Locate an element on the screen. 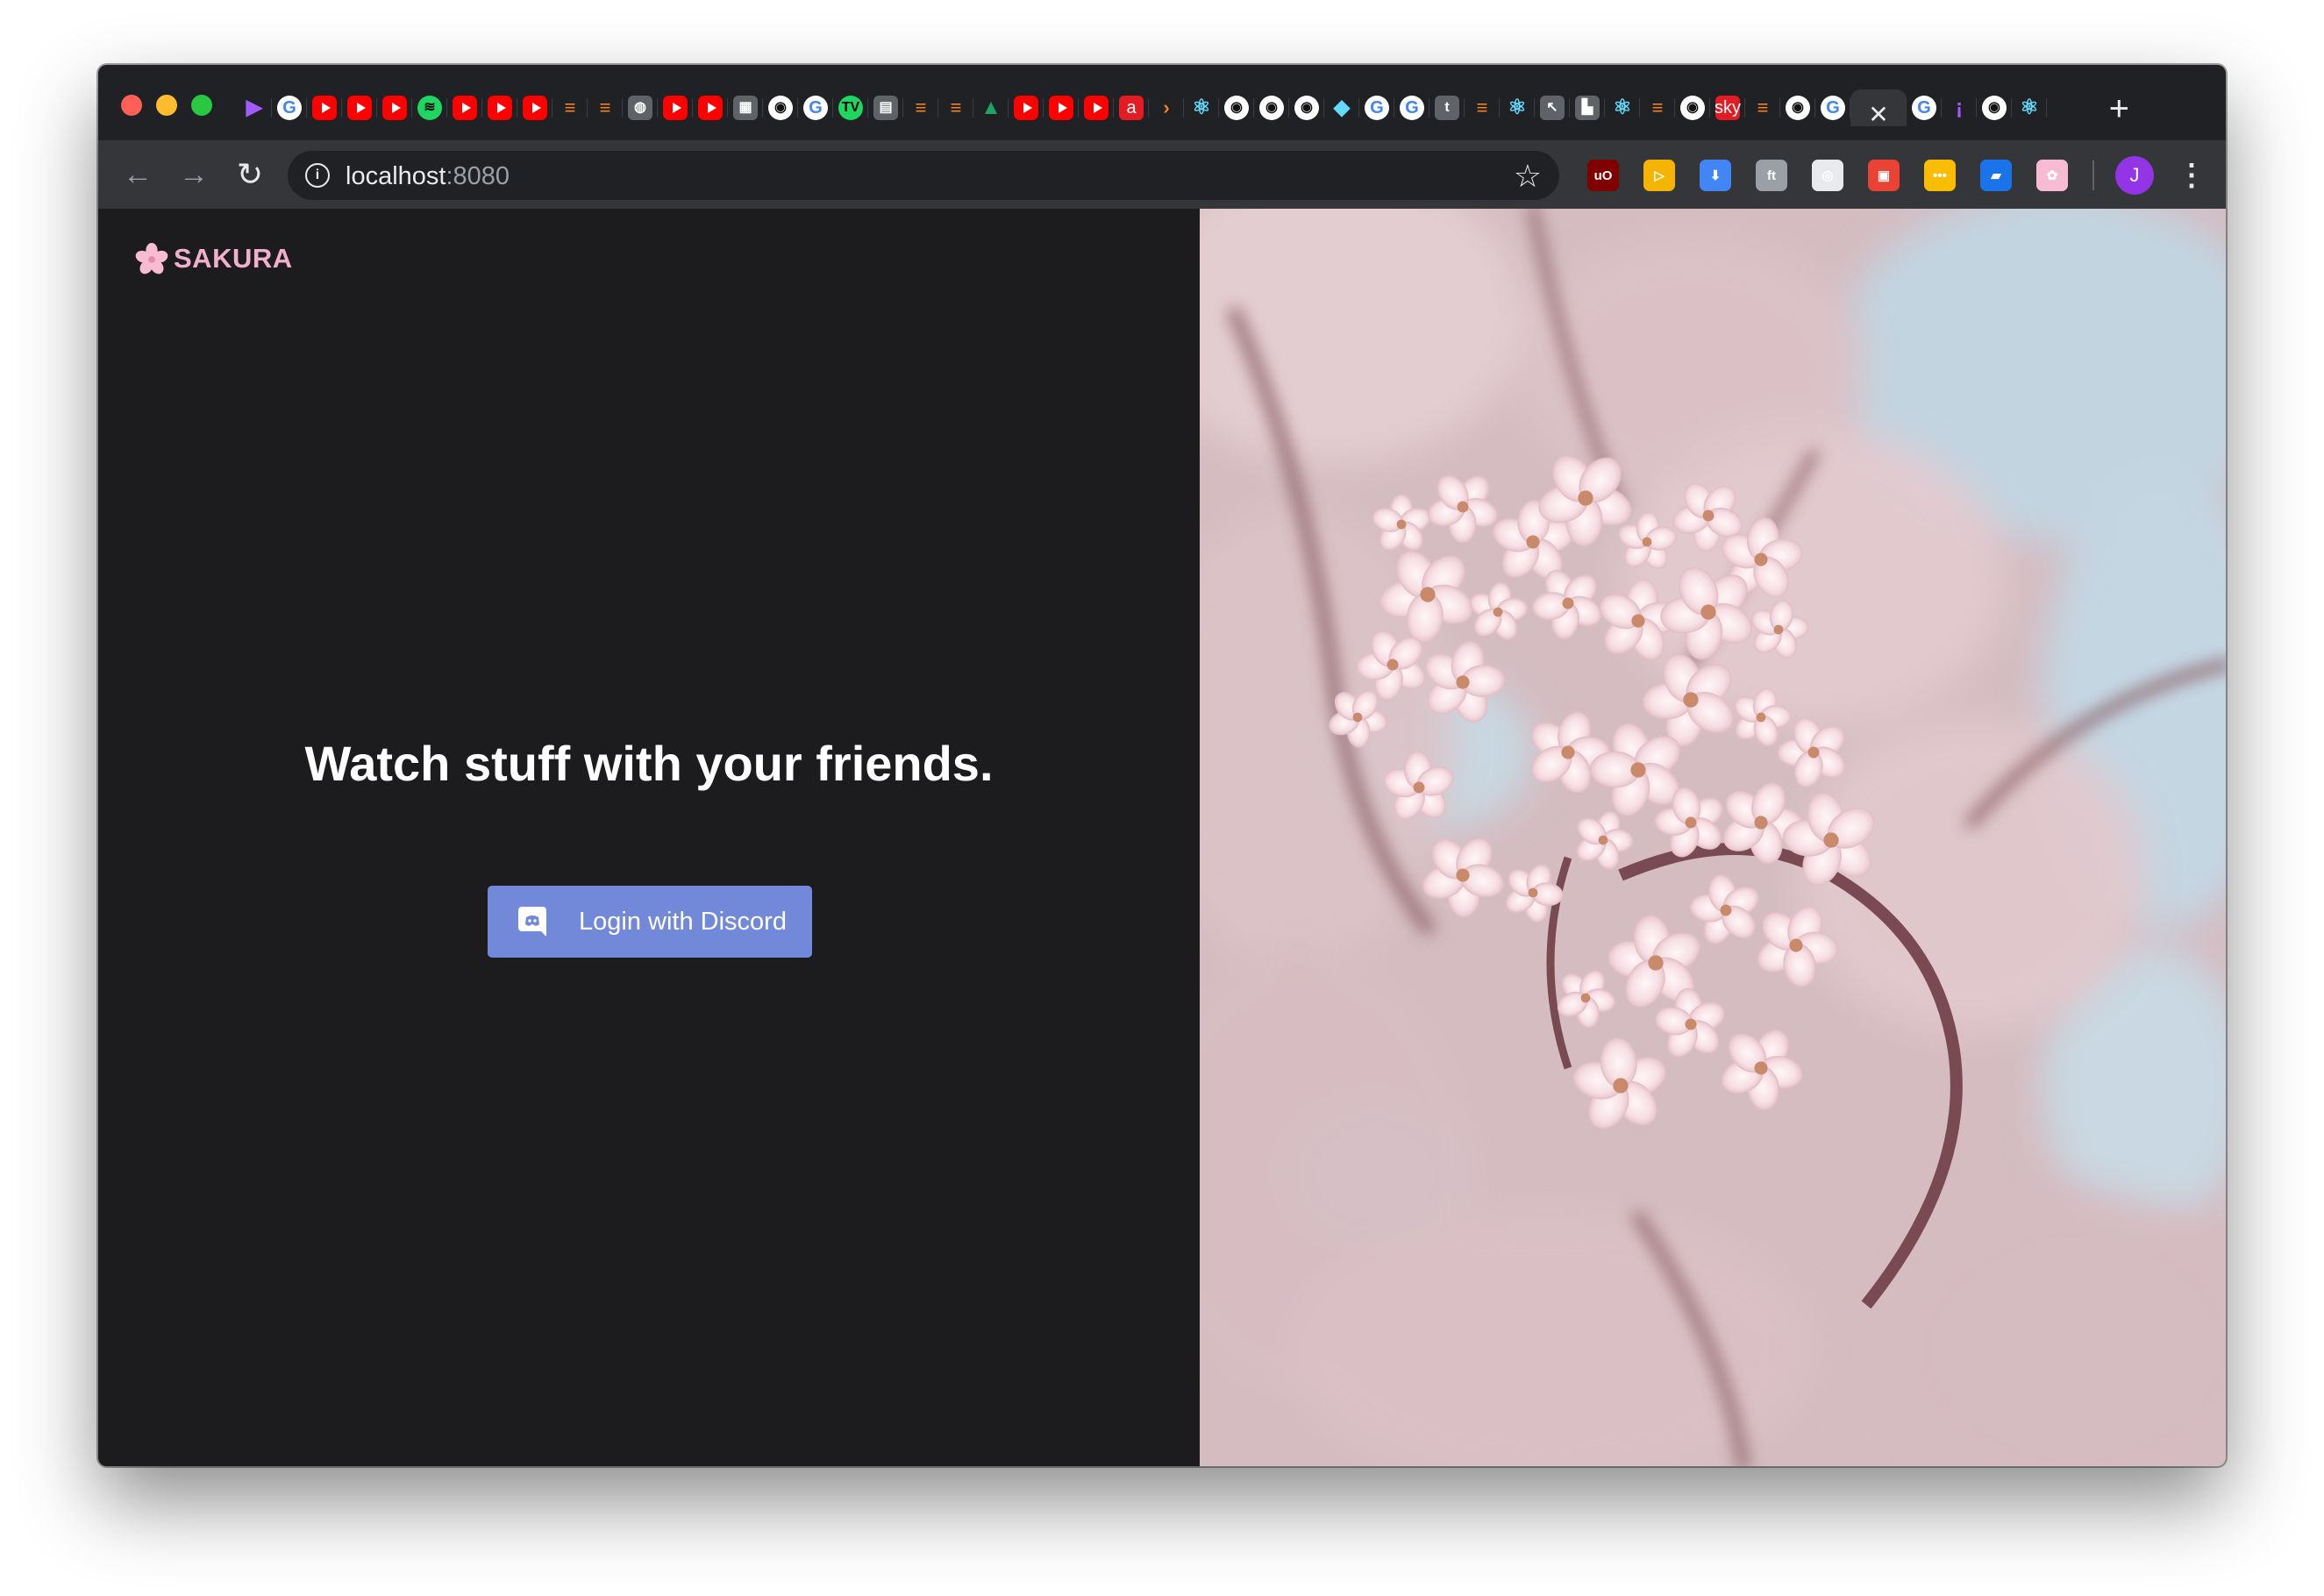 The image size is (2324, 1596). profile-avatar: J is located at coordinates (2134, 175).